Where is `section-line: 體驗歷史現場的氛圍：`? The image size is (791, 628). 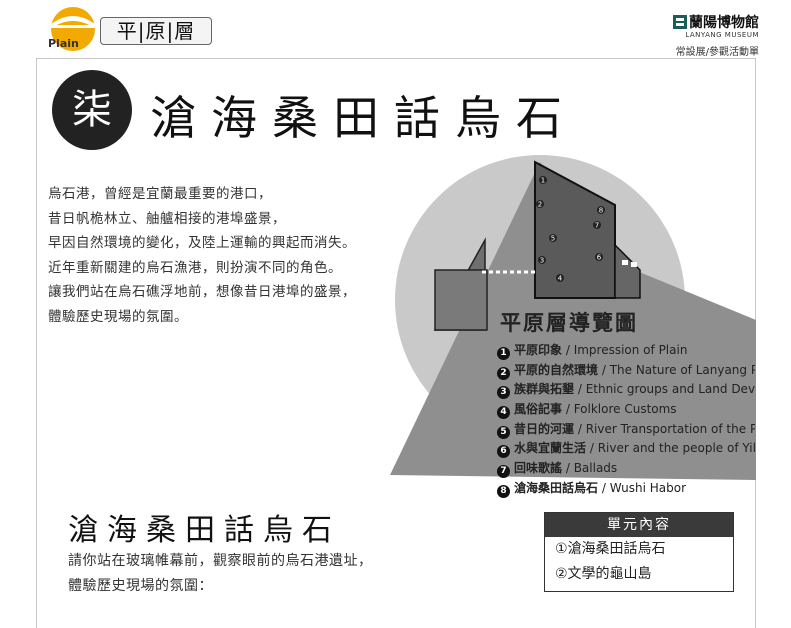
section-line: 體驗歷史現場的氛圍： is located at coordinates (140, 586).